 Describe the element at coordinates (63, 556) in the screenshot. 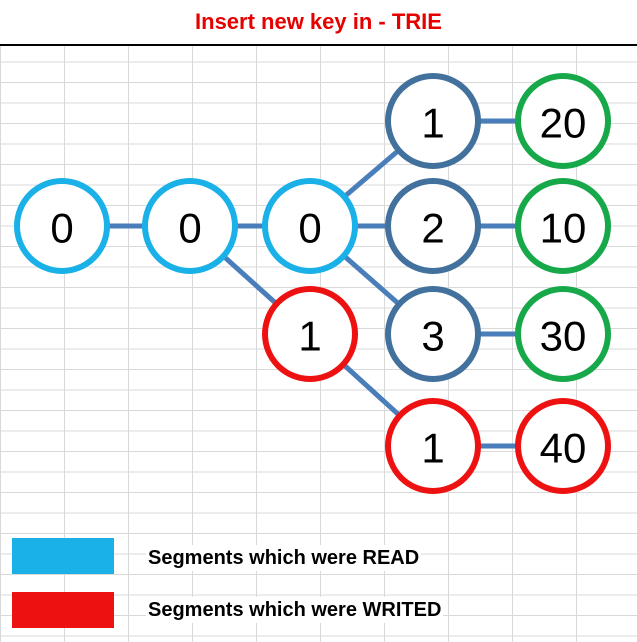

I see `legend-read-swatch` at that location.